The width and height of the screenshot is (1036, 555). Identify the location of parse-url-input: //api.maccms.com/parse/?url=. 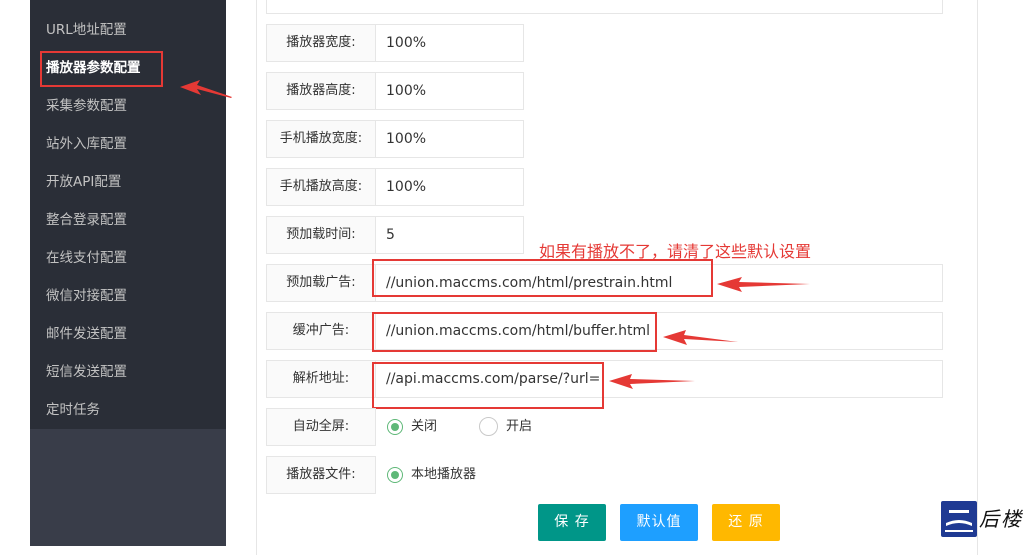
(659, 379).